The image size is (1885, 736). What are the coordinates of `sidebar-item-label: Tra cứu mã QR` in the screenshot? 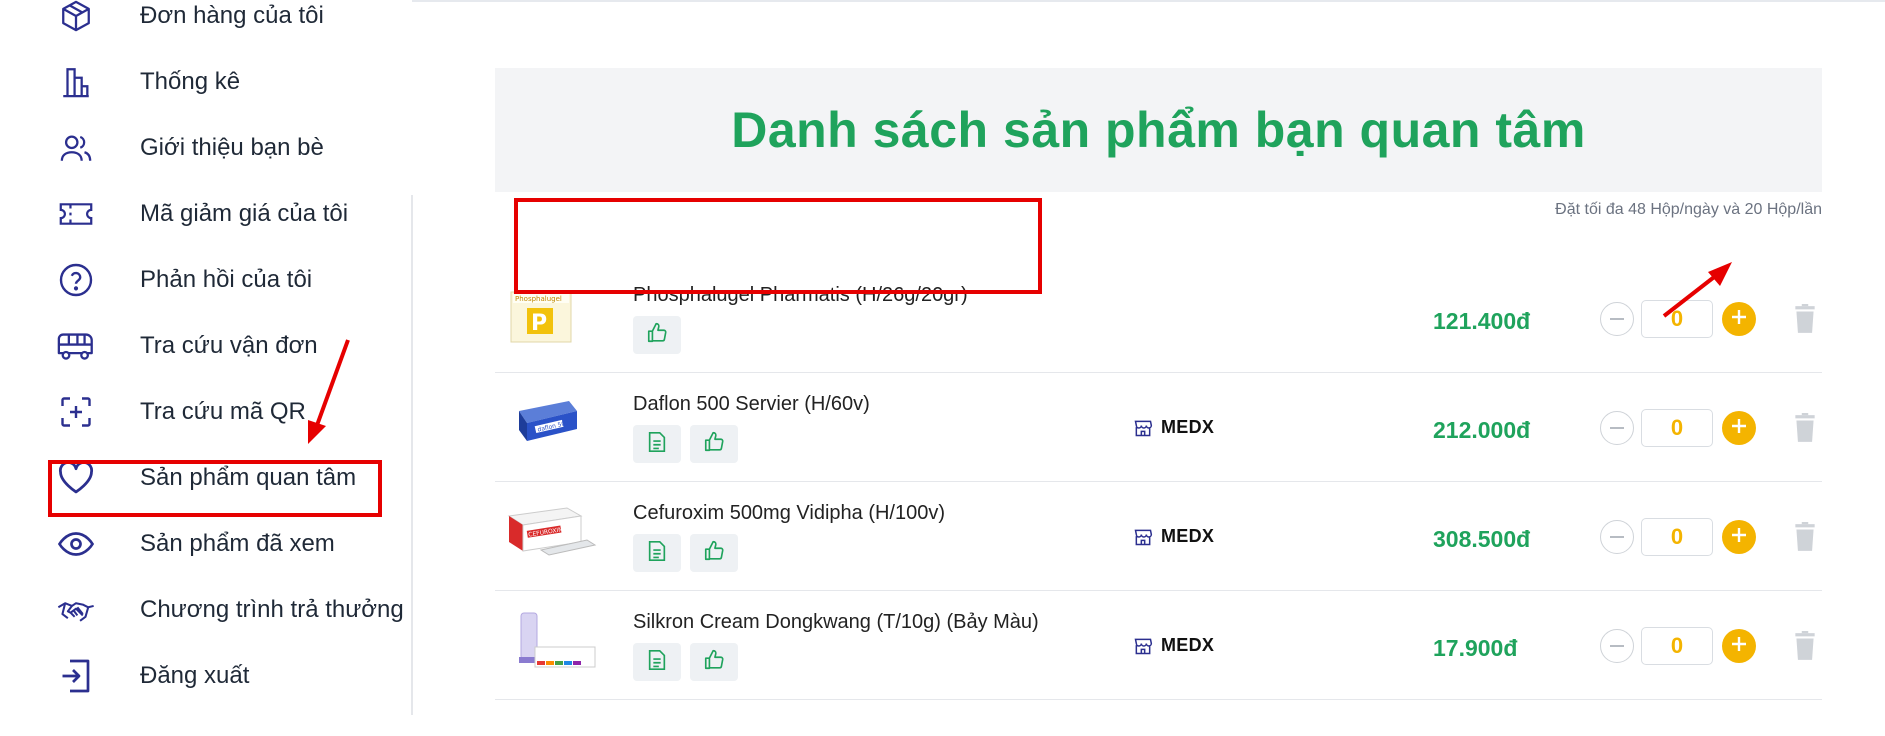 It's located at (223, 411).